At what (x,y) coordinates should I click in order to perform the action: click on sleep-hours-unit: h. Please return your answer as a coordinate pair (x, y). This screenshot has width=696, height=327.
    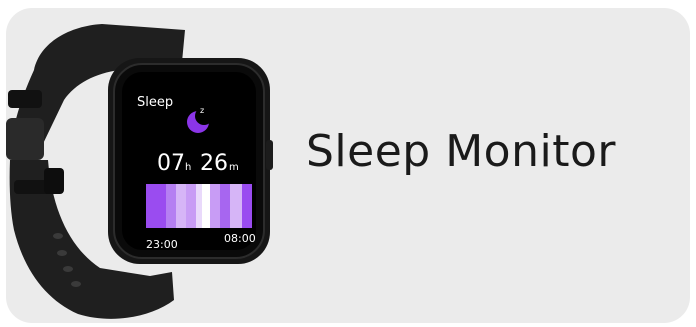
    Looking at the image, I should click on (188, 167).